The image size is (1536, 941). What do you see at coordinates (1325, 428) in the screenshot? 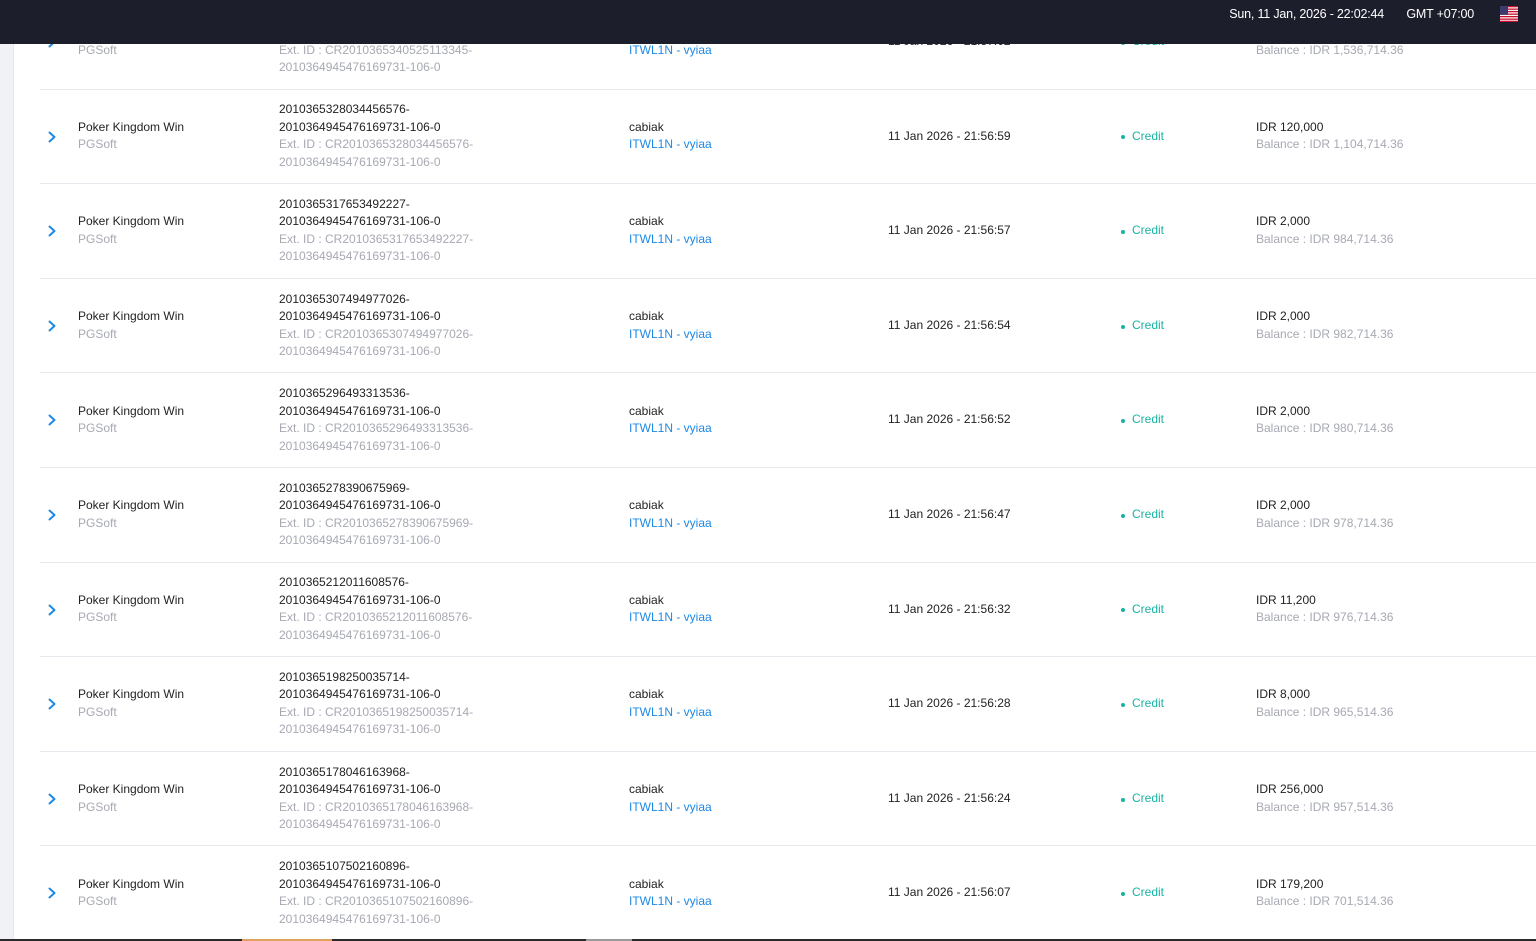
I see `balance-after: Balance : IDR 980,714.36` at bounding box center [1325, 428].